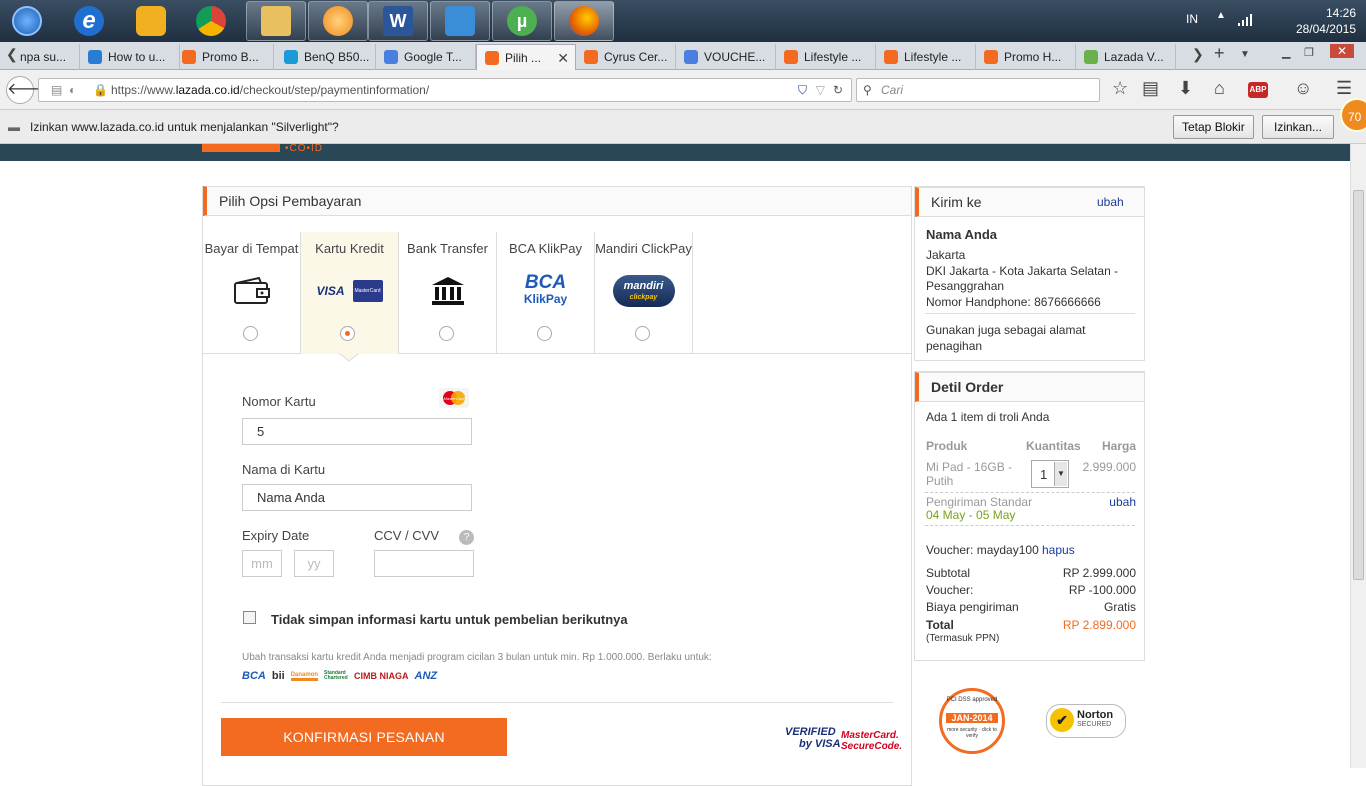 The width and height of the screenshot is (1366, 786). Describe the element at coordinates (460, 21) in the screenshot. I see `video-taskbar-button` at that location.